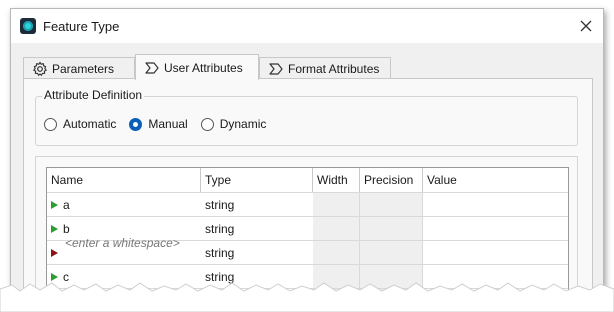  What do you see at coordinates (307, 26) in the screenshot?
I see `title-bar: Feature Type` at bounding box center [307, 26].